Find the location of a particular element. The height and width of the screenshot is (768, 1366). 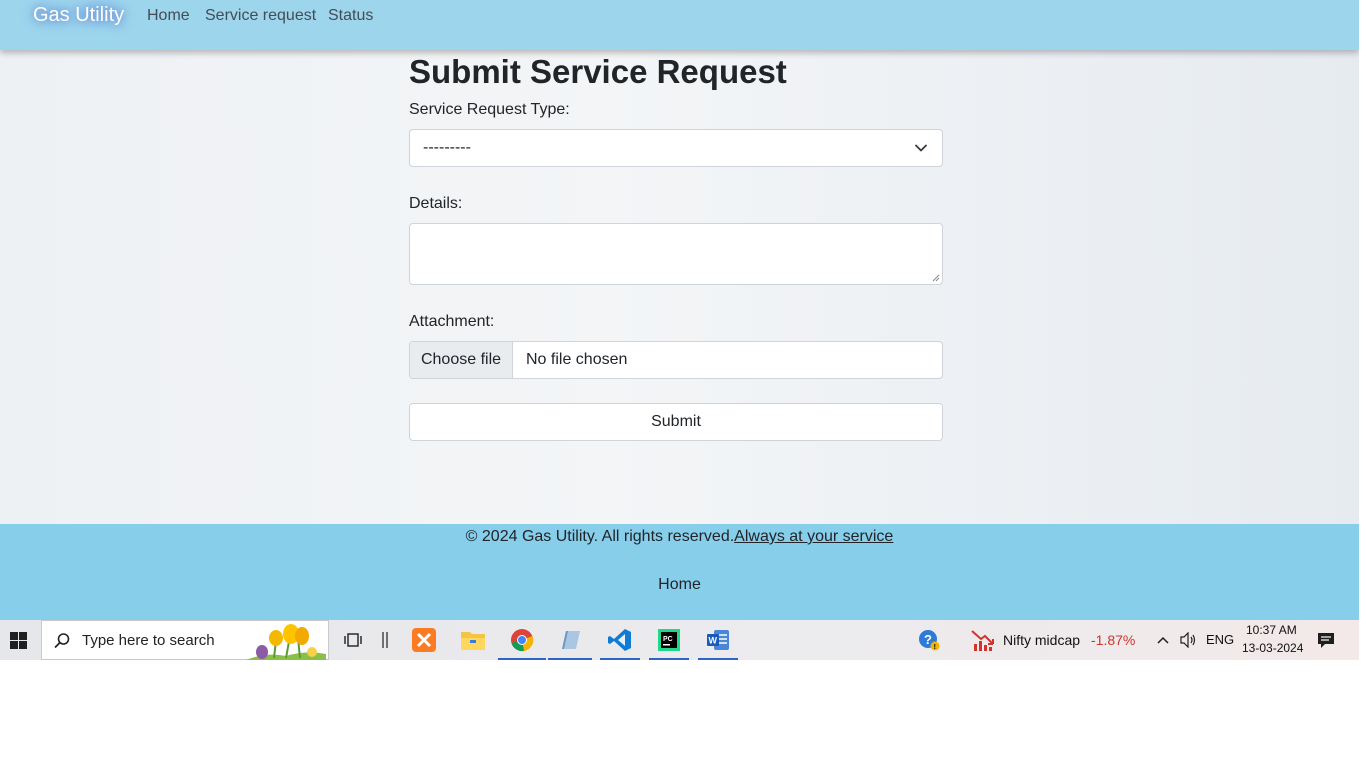

task-view-icon is located at coordinates (353, 640).